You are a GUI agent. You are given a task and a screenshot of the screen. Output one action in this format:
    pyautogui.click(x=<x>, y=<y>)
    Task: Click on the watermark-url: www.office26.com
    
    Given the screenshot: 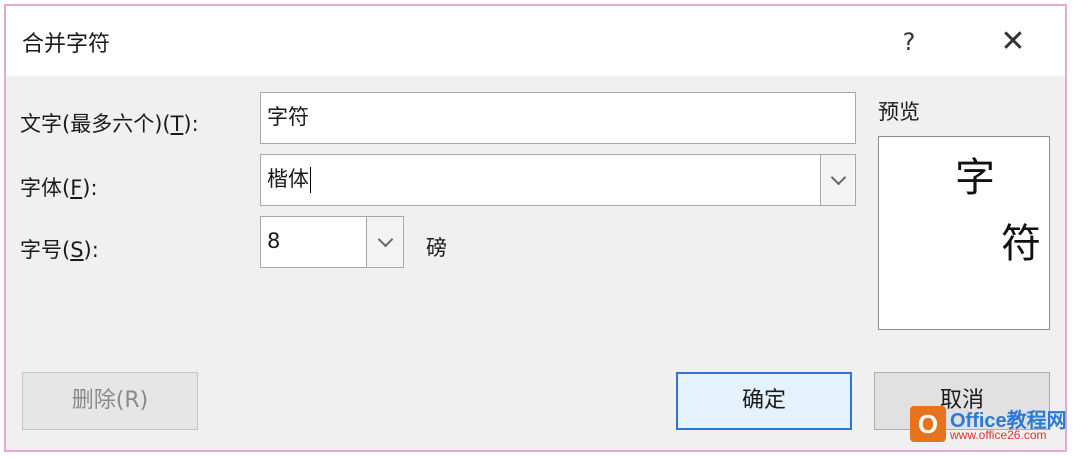 What is the action you would take?
    pyautogui.click(x=998, y=435)
    